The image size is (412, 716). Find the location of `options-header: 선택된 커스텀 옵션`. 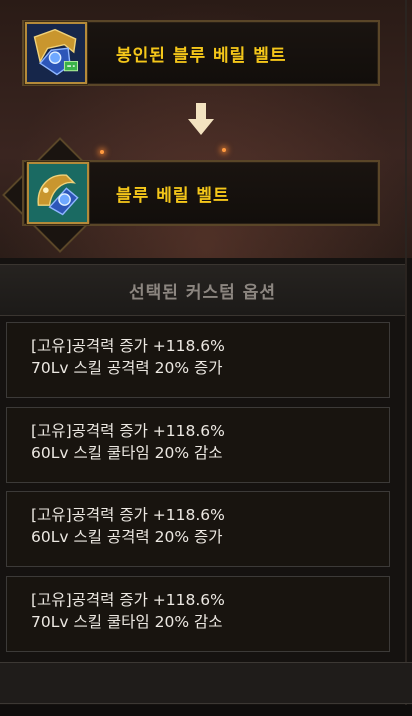

options-header: 선택된 커스텀 옵션 is located at coordinates (202, 290).